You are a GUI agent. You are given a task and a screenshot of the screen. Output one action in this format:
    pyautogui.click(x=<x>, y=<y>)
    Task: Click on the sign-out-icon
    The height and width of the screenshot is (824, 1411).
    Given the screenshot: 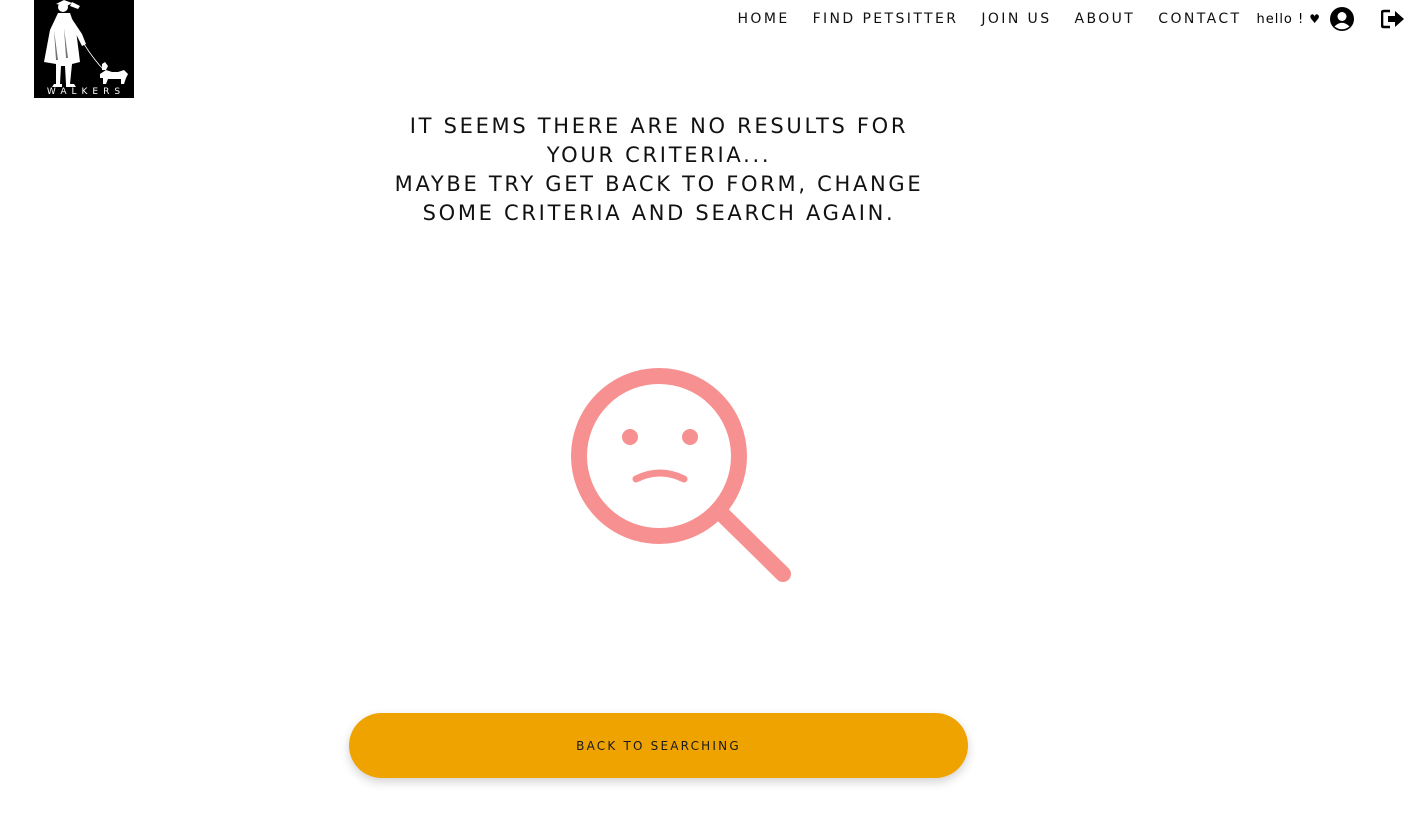 What is the action you would take?
    pyautogui.click(x=1393, y=19)
    